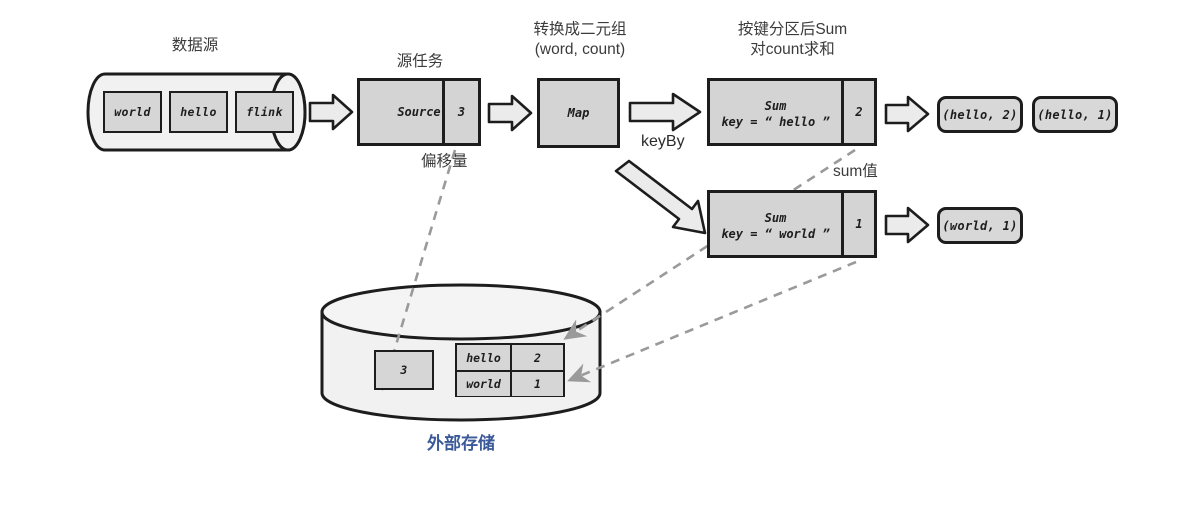 The width and height of the screenshot is (1177, 509). I want to click on source-task-box: Source 3, so click(419, 112).